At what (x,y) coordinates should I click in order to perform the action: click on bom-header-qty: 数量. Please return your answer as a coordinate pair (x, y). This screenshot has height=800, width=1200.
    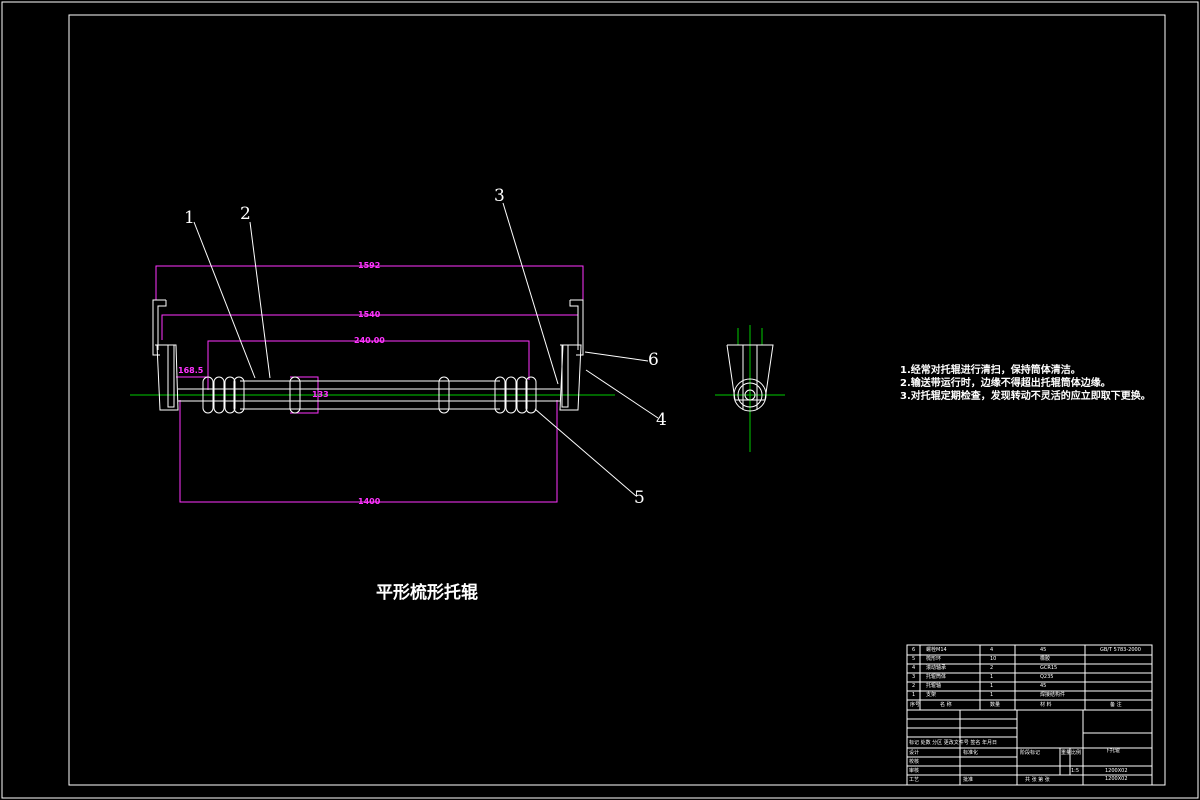
    Looking at the image, I should click on (995, 705).